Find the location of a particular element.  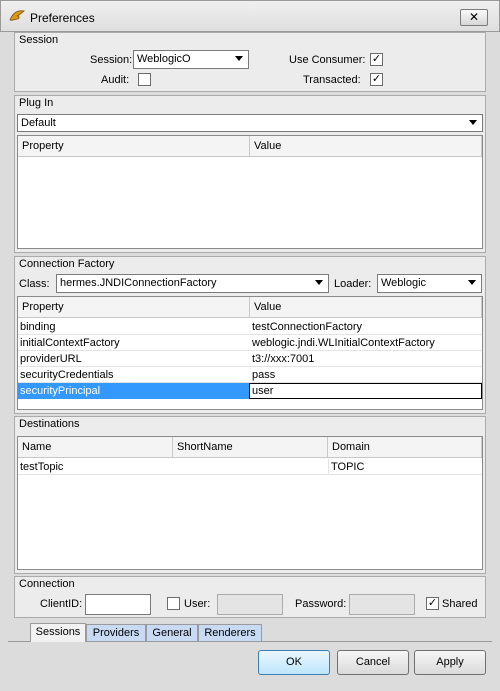

property-cell: securityCredentials is located at coordinates (67, 375).